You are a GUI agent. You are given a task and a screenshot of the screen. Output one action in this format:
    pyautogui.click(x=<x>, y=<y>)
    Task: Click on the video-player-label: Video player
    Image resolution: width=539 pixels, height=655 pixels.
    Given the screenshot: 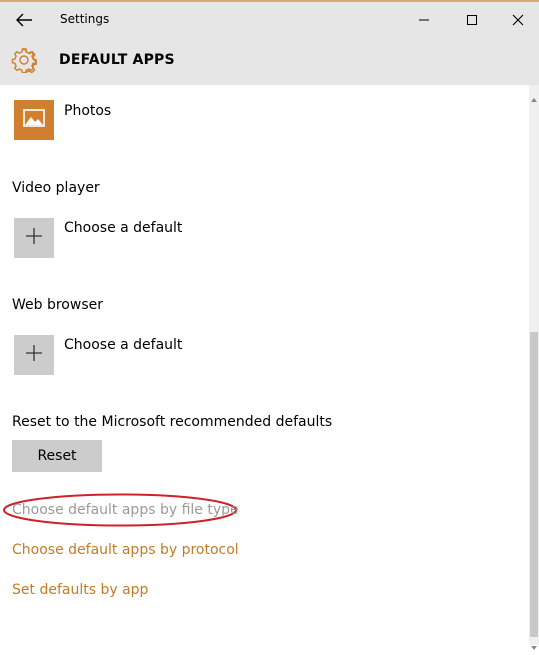 What is the action you would take?
    pyautogui.click(x=56, y=188)
    